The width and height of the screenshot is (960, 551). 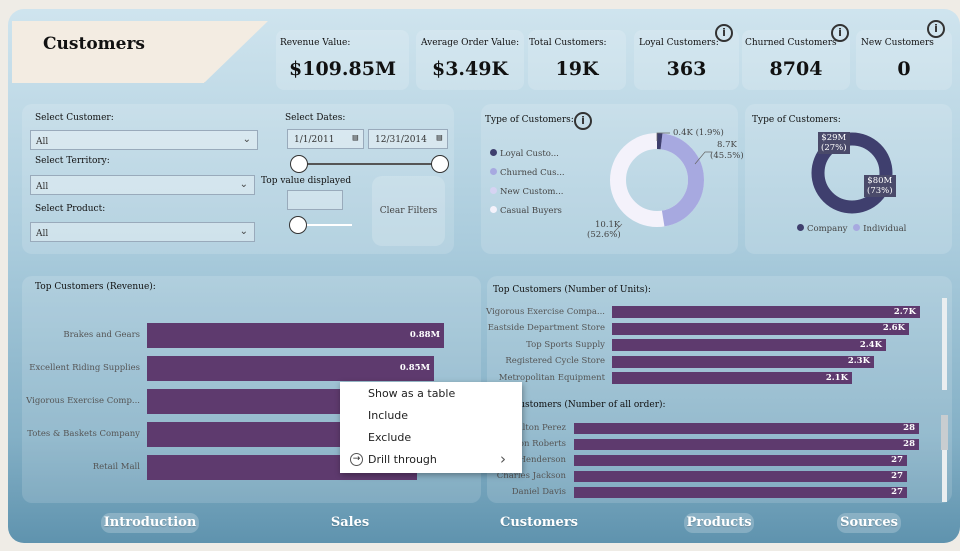 I want to click on donut-label-loyal: 0.4K (1.9%), so click(x=698, y=133).